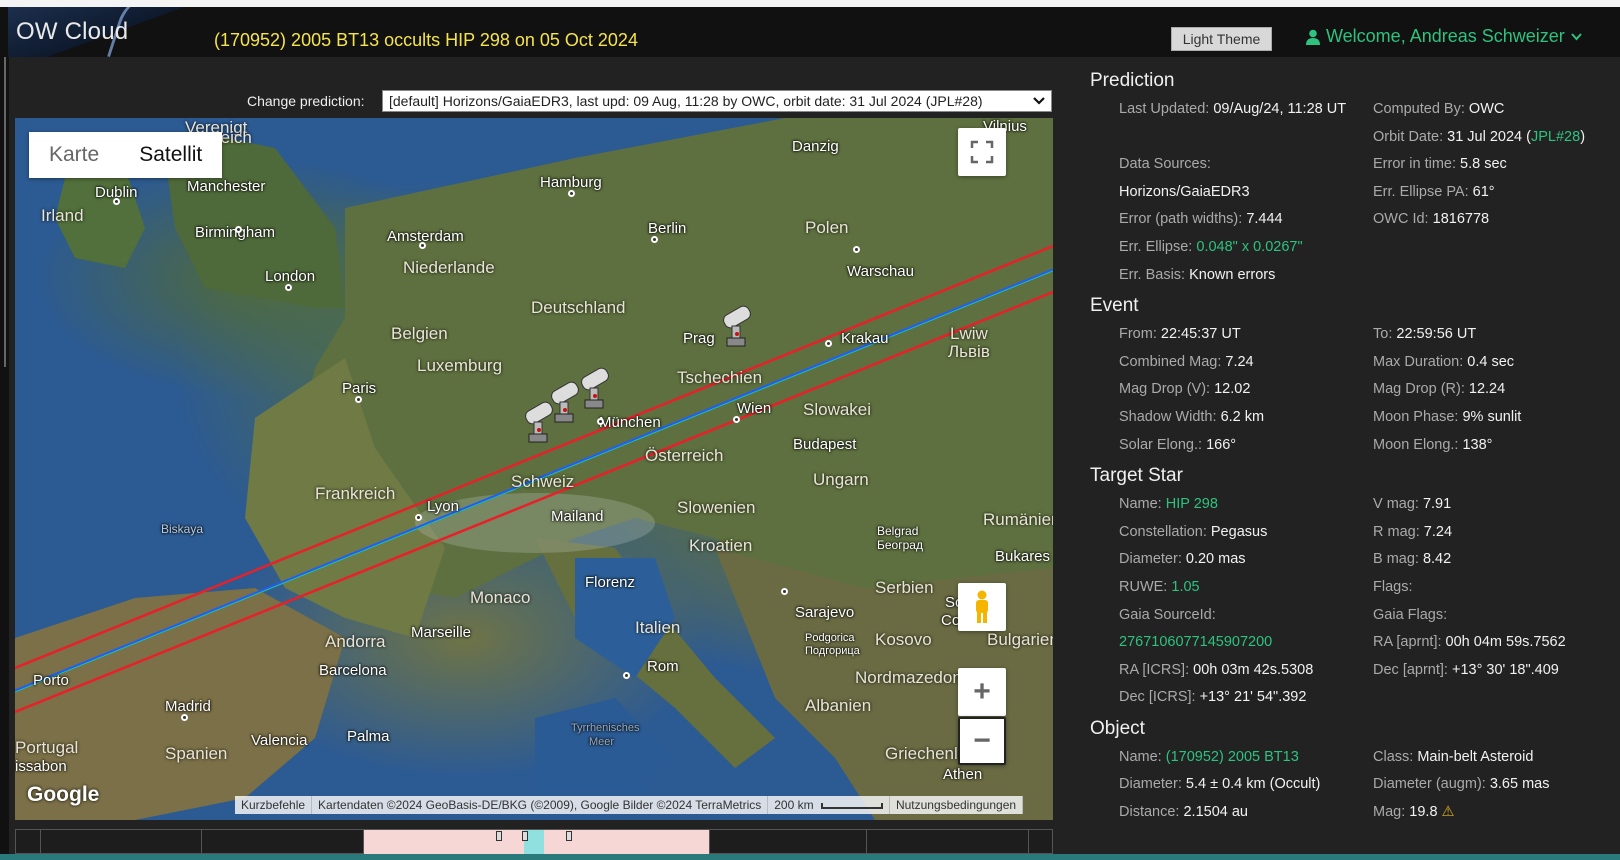 Image resolution: width=1620 pixels, height=860 pixels. What do you see at coordinates (51, 680) in the screenshot?
I see `map-label: Porto` at bounding box center [51, 680].